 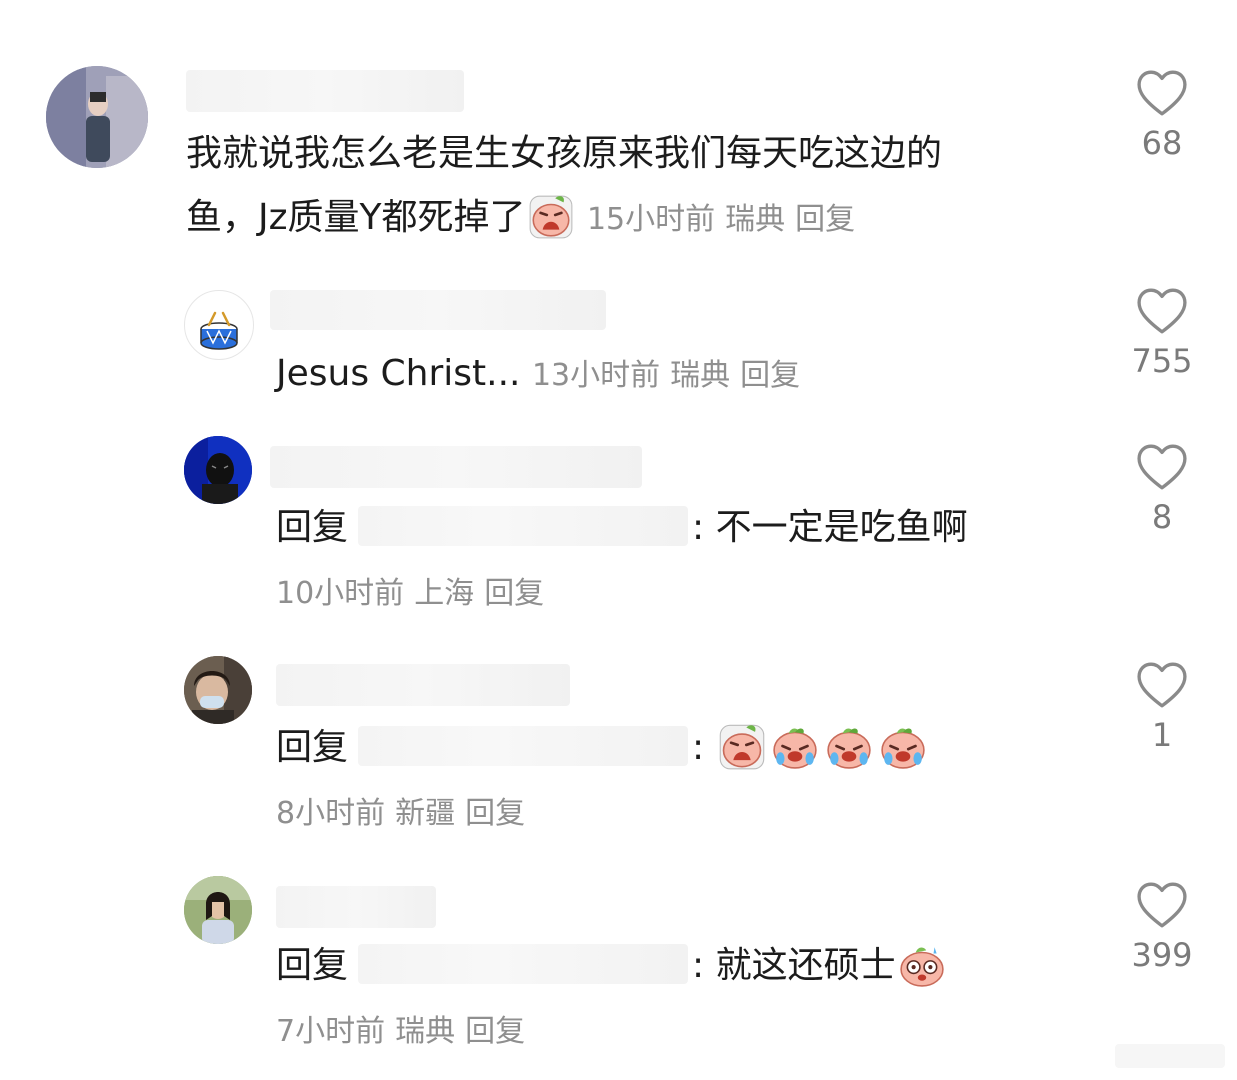 I want to click on reply-meta: 13小时前 瑞典 回复, so click(x=671, y=375).